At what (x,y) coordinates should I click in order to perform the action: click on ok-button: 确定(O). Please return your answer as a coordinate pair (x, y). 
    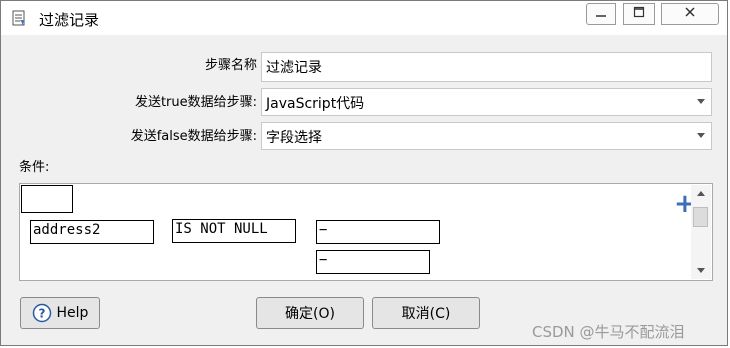
    Looking at the image, I should click on (310, 313).